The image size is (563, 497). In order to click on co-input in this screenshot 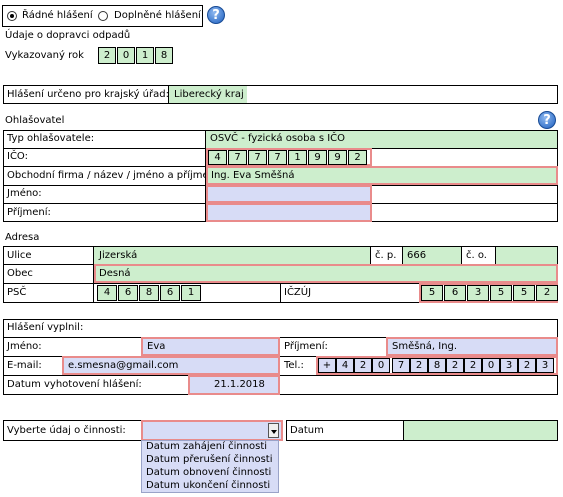, I will do `click(526, 255)`.